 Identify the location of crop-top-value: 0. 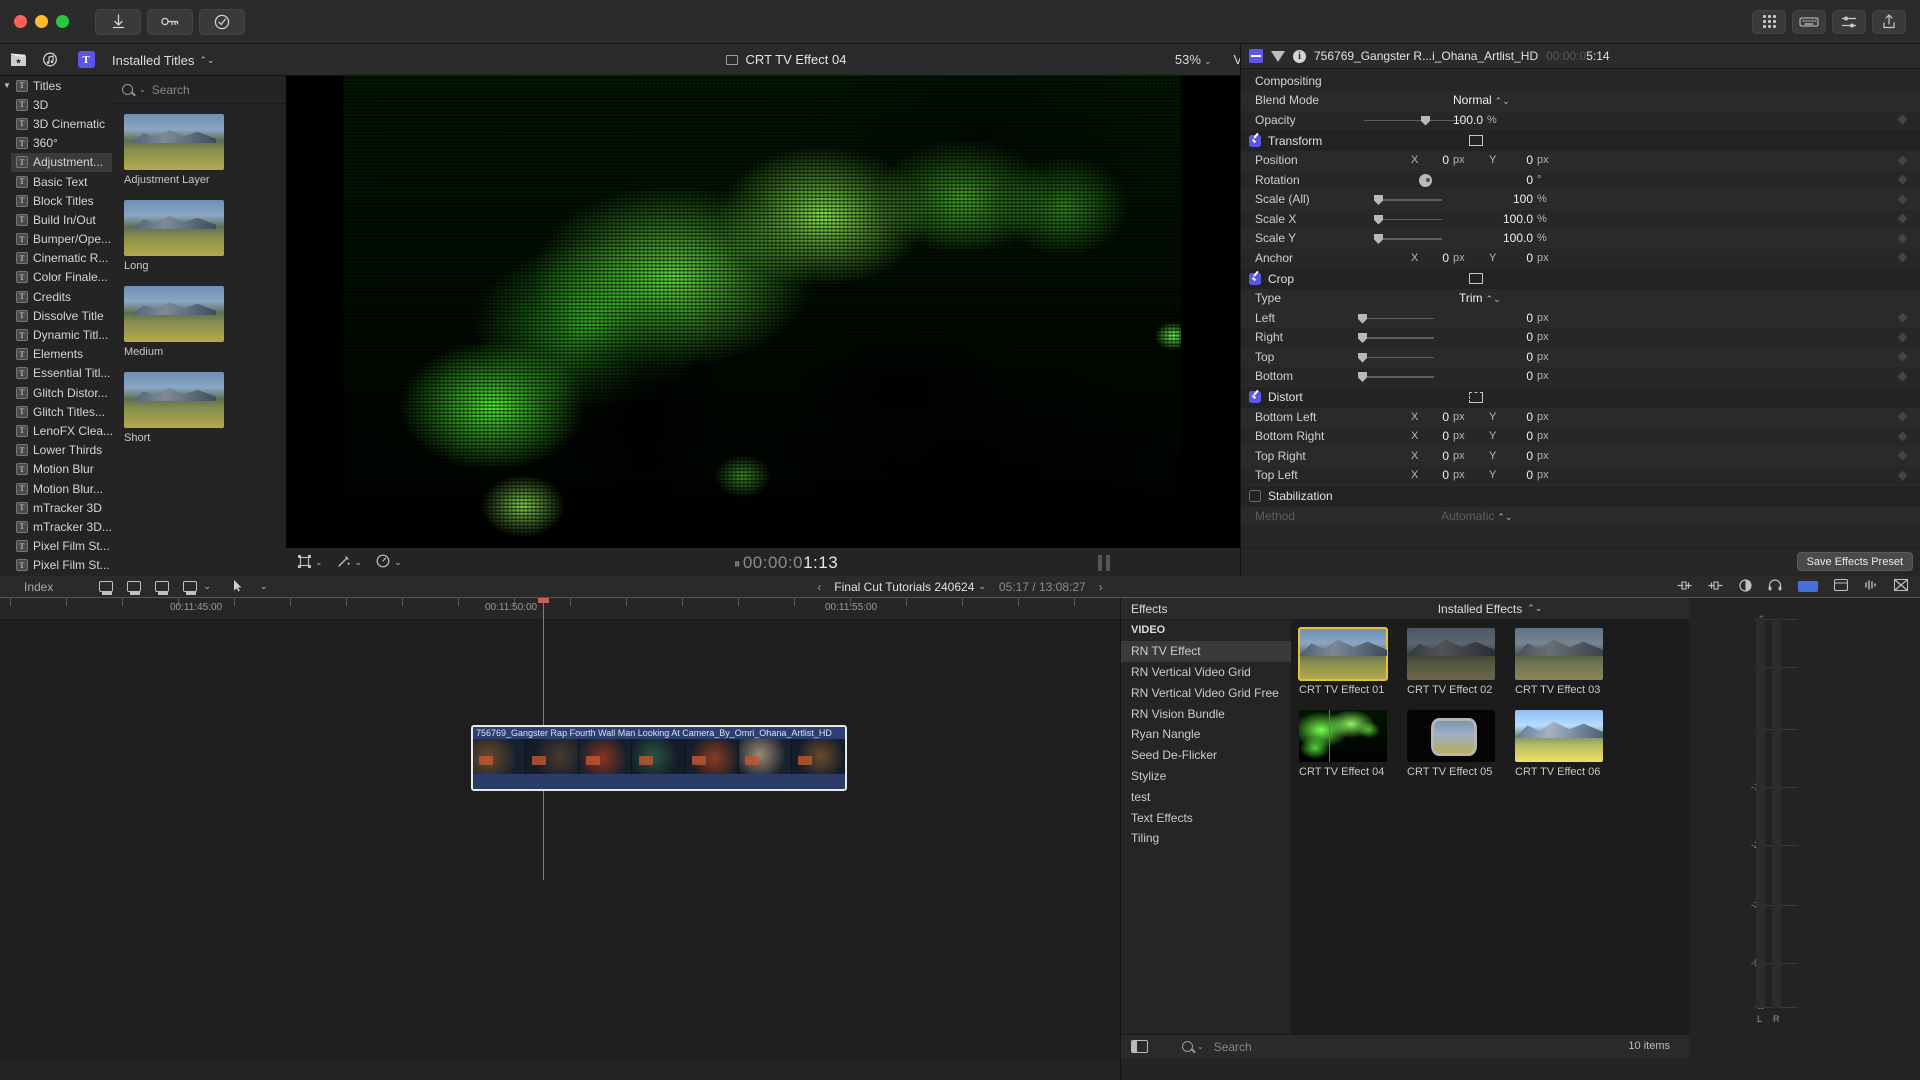
(1492, 357).